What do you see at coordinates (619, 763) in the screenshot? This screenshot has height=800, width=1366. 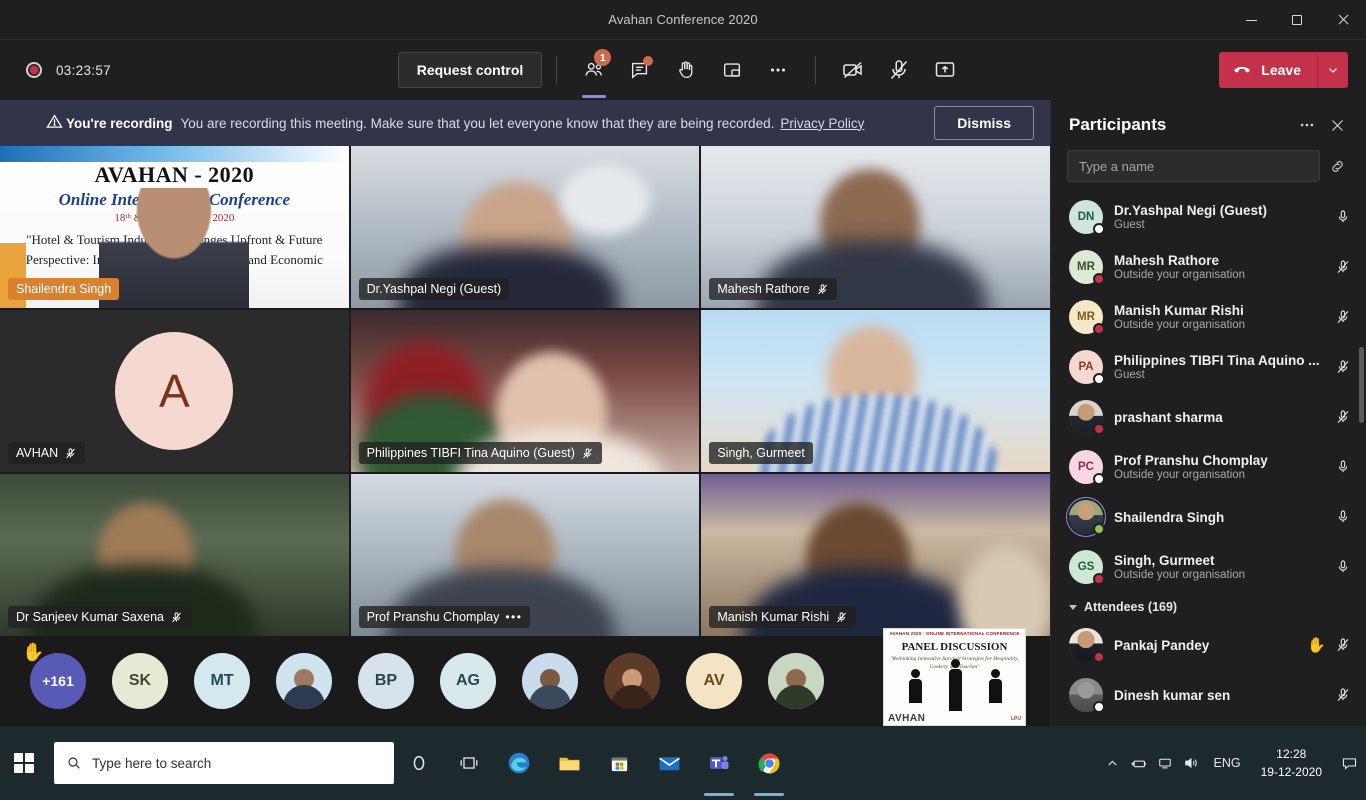 I see `microsoft-store-icon` at bounding box center [619, 763].